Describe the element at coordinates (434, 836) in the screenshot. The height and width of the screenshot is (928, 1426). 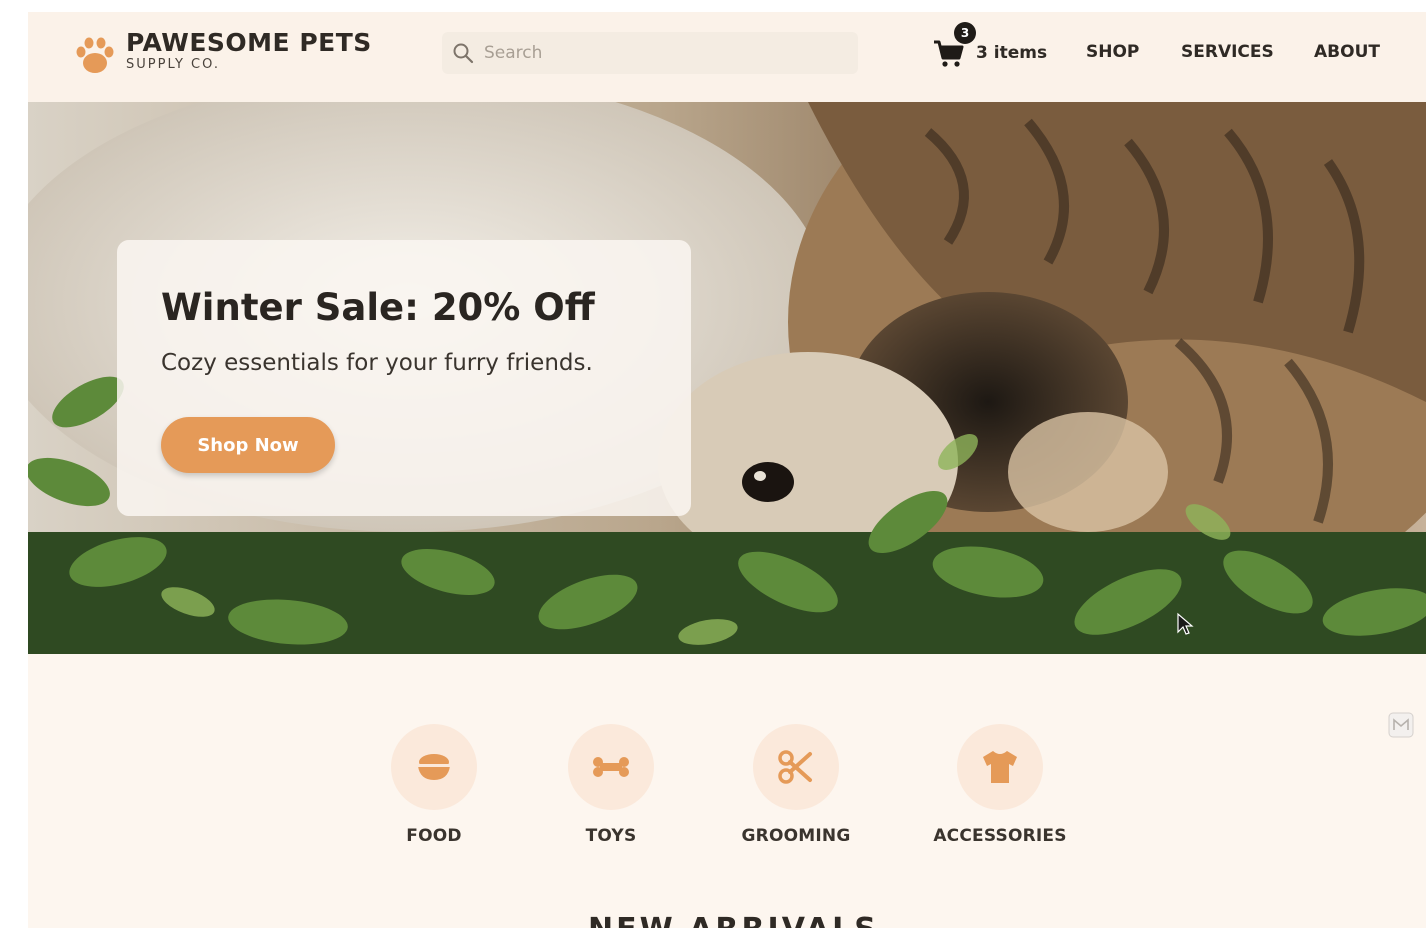
I see `category-label: FOOD` at that location.